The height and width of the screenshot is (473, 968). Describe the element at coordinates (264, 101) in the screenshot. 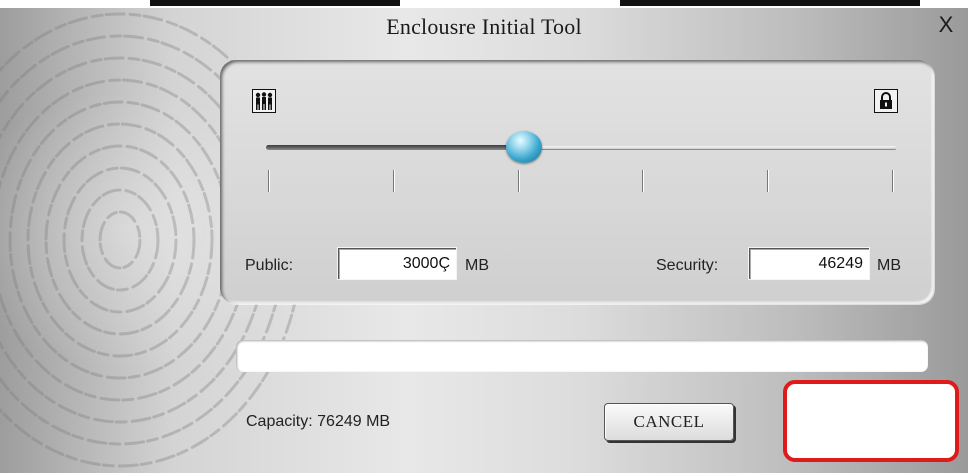

I see `people-icon` at that location.